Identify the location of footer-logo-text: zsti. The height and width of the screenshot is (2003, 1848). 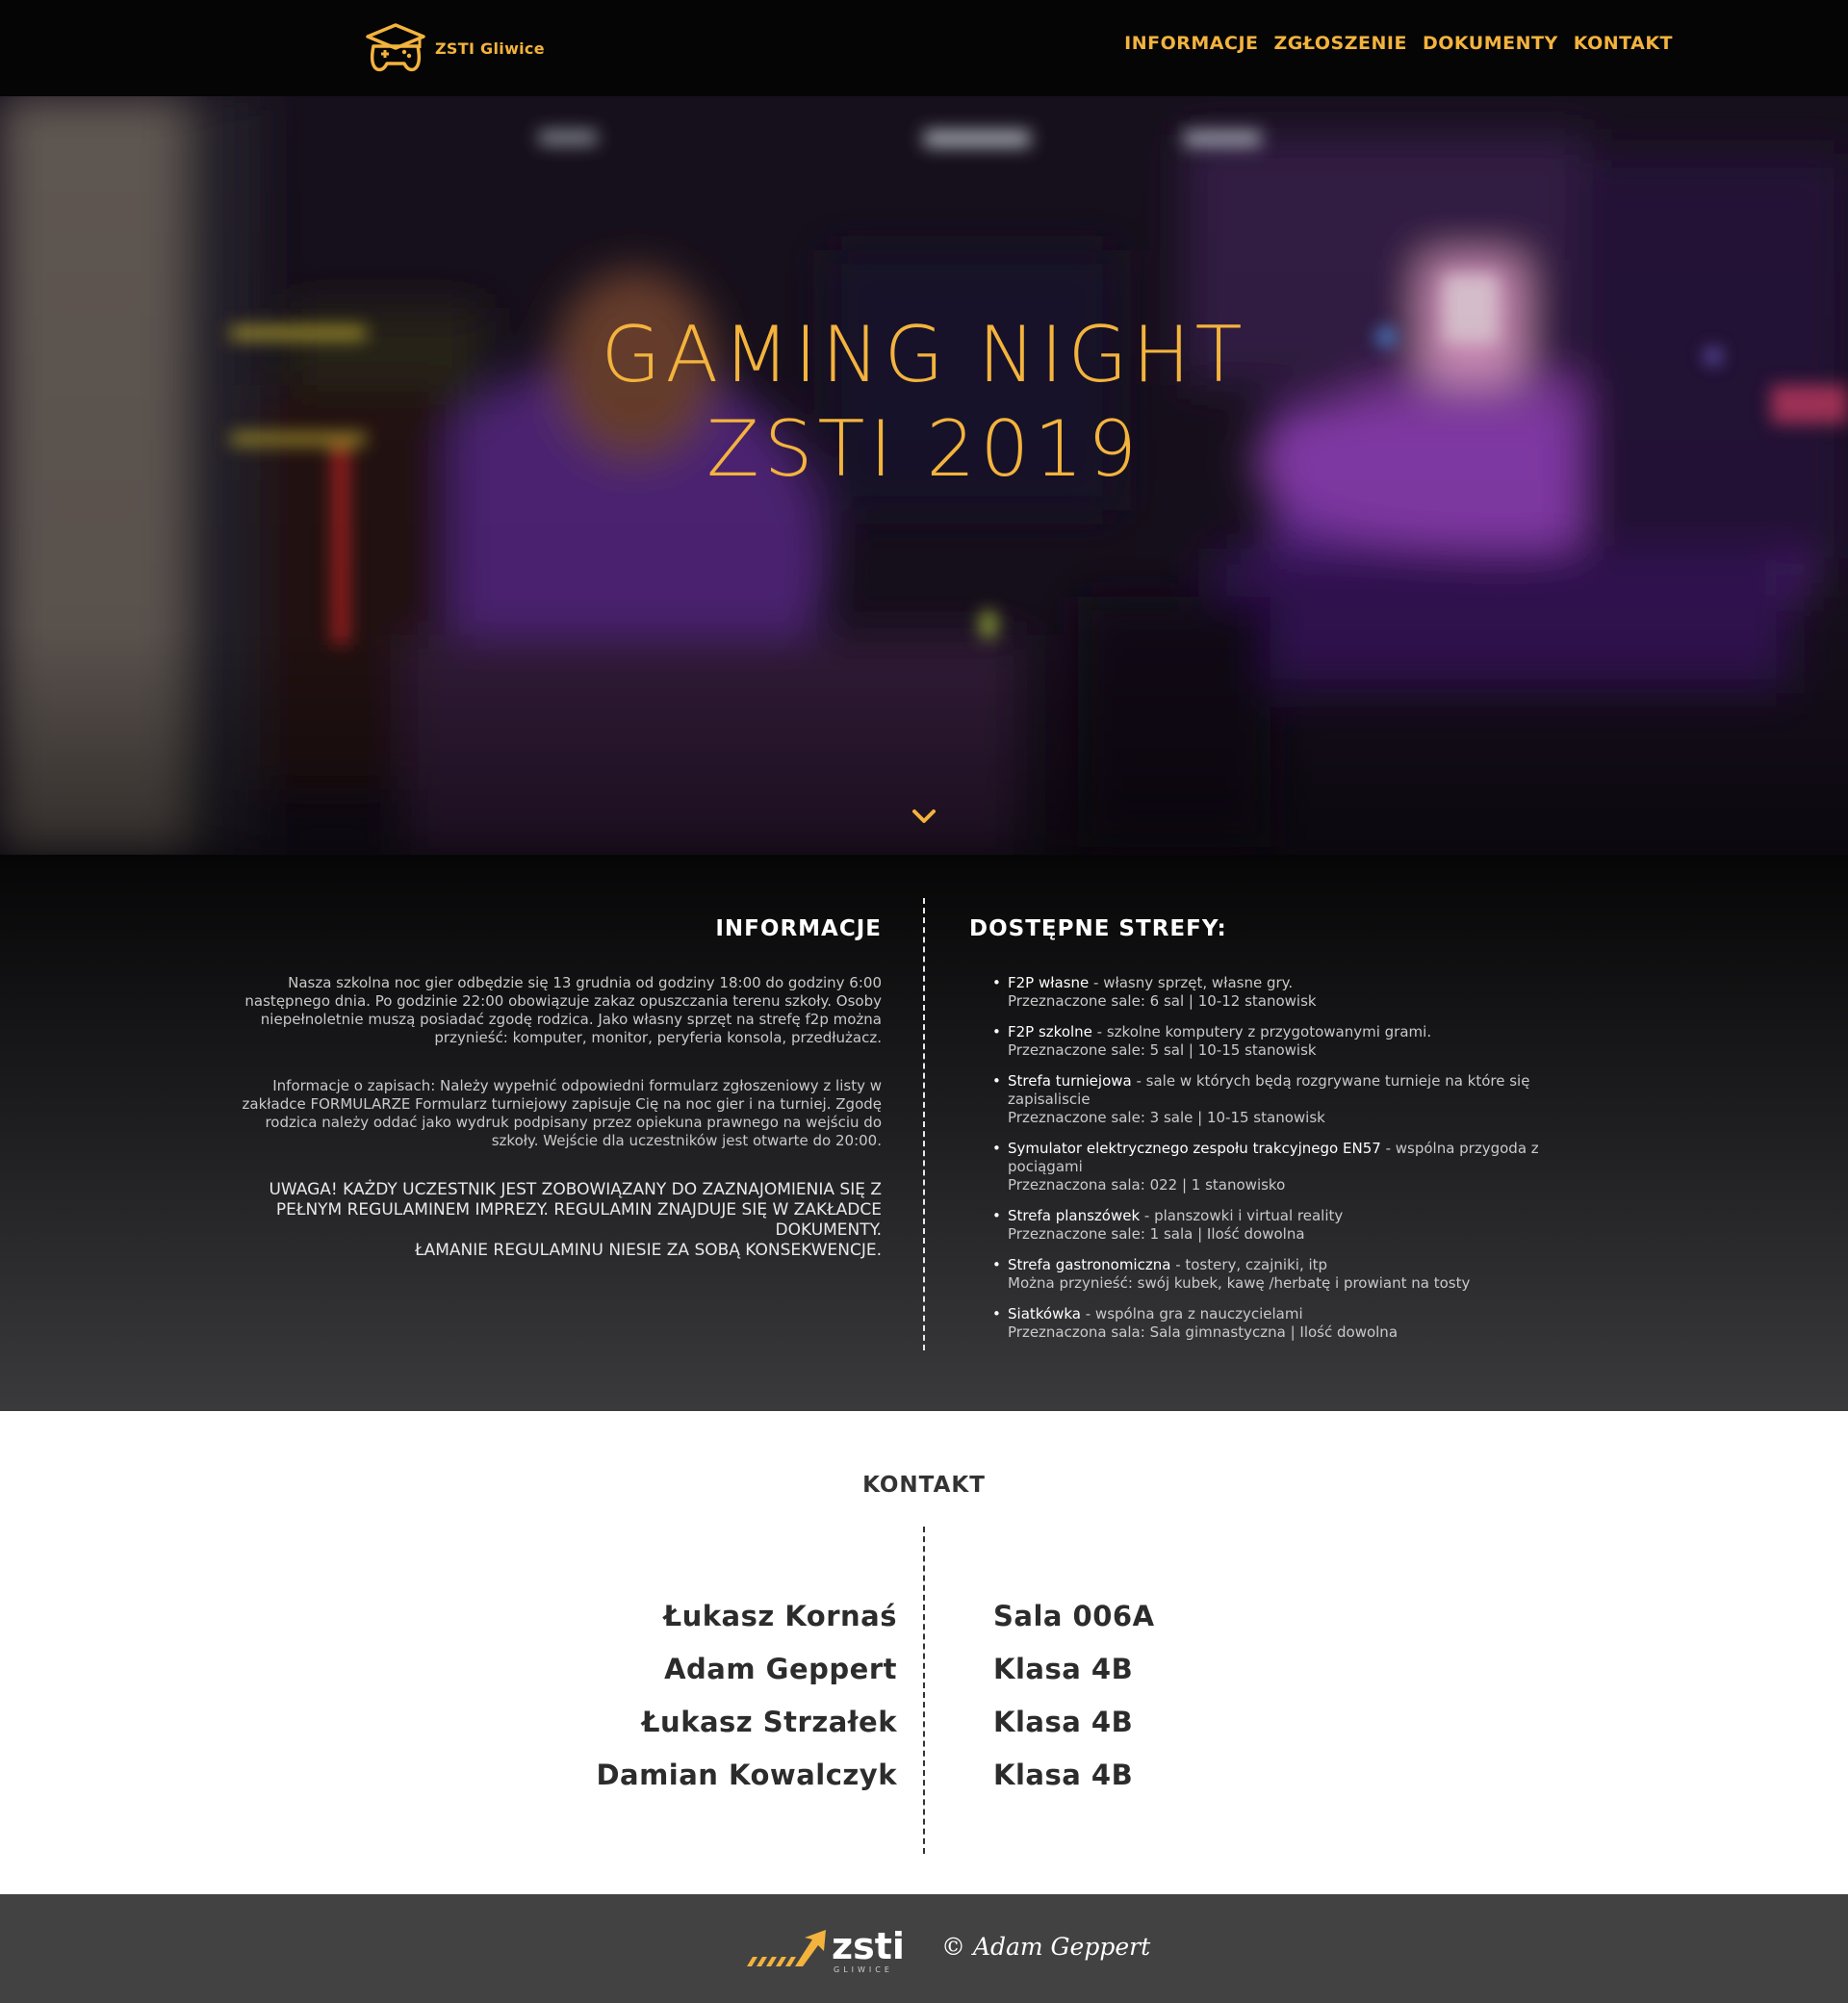
(868, 1946).